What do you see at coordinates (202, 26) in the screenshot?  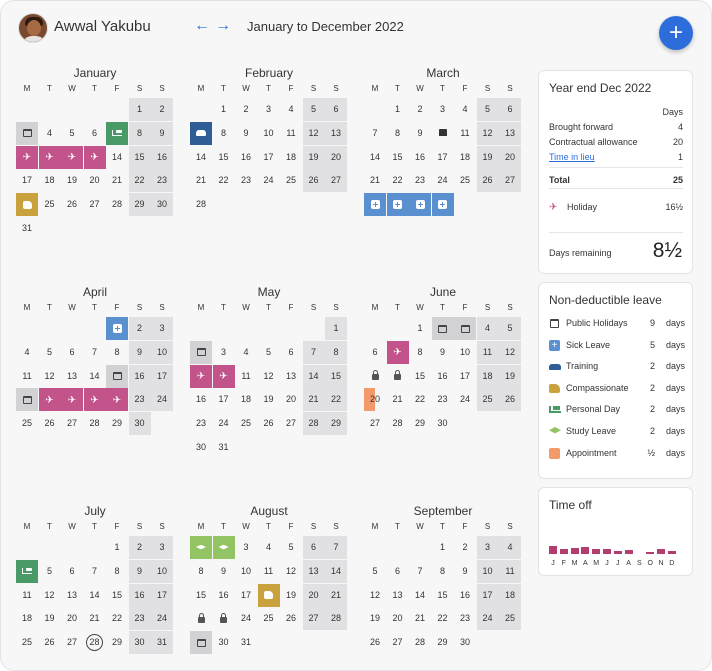 I see `prev-arrow-icon: ←` at bounding box center [202, 26].